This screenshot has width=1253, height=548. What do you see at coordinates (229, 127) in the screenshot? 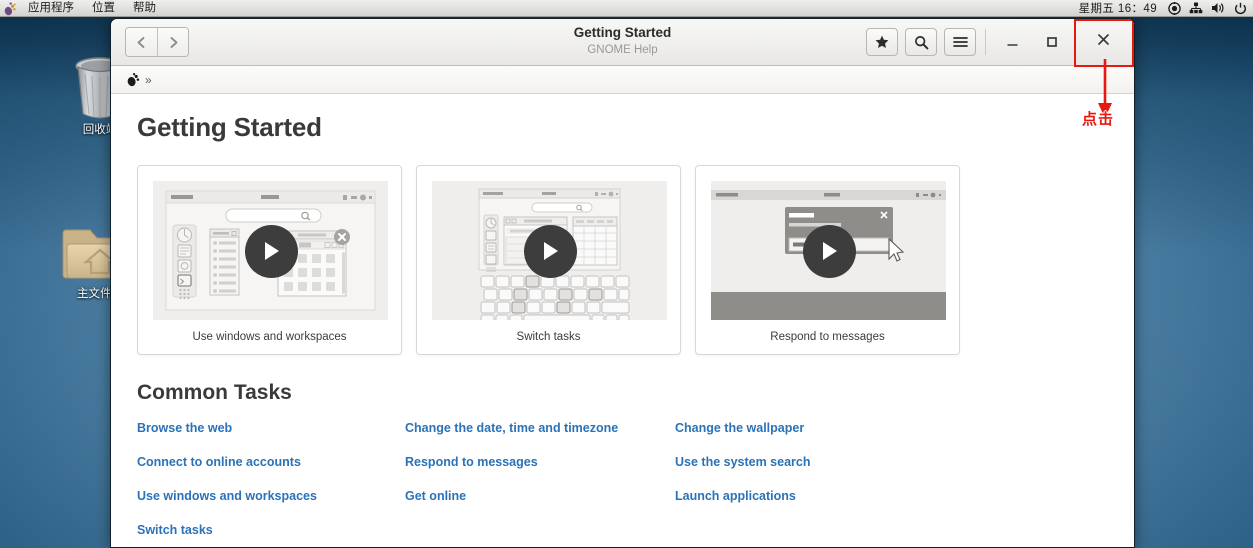
I see `page-title: Getting Started` at bounding box center [229, 127].